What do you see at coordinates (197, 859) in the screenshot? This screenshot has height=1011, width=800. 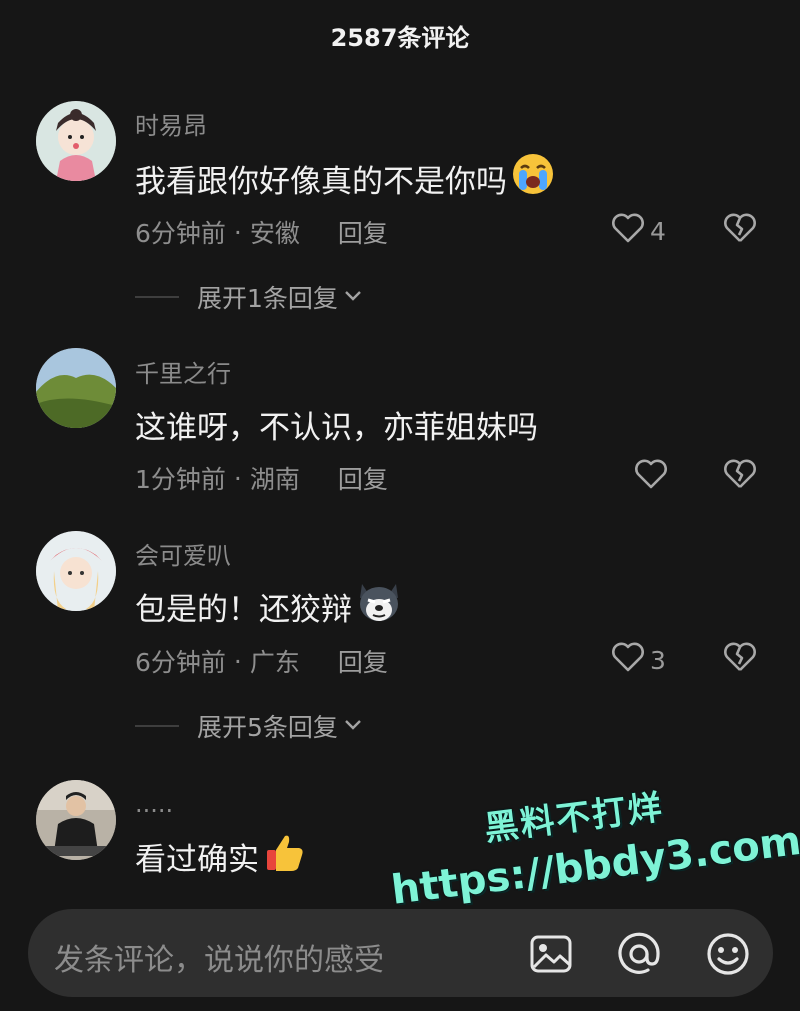 I see `comment-text-content: 看过确实` at bounding box center [197, 859].